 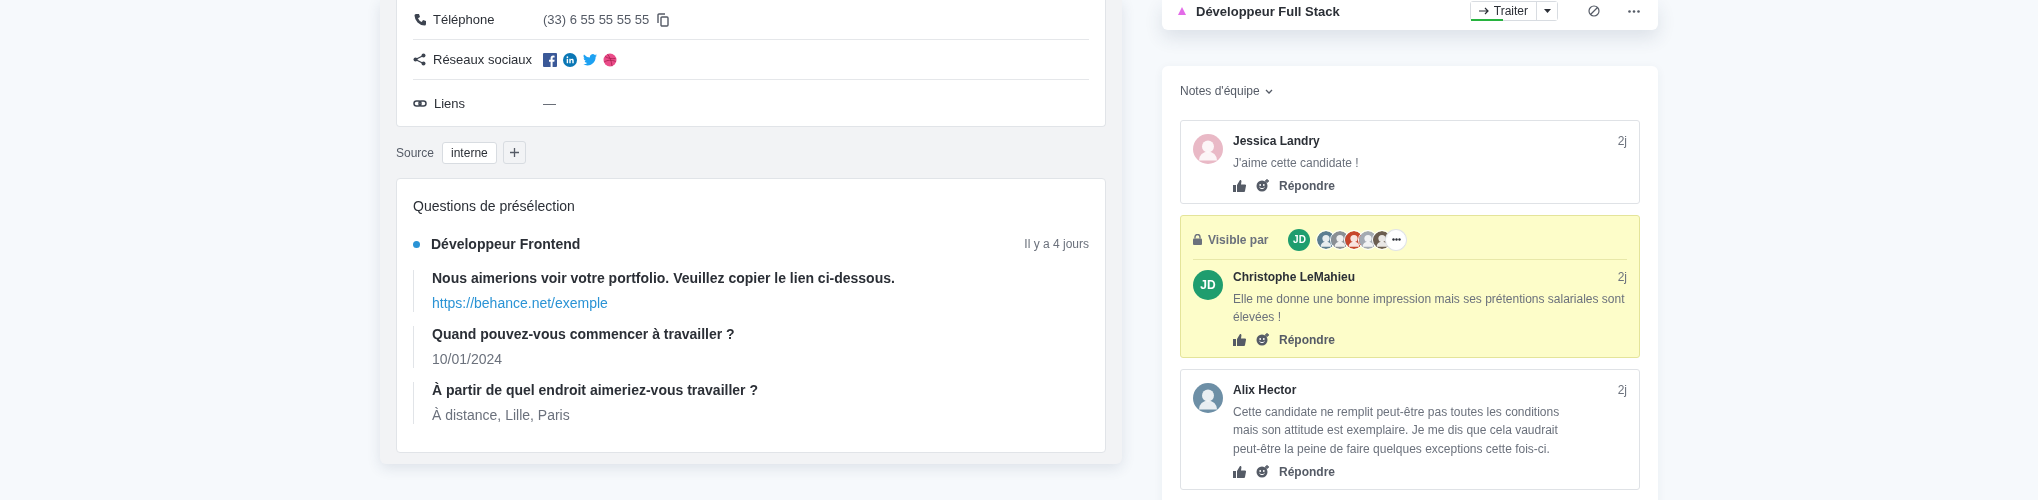 I want to click on facebook-icon, so click(x=550, y=59).